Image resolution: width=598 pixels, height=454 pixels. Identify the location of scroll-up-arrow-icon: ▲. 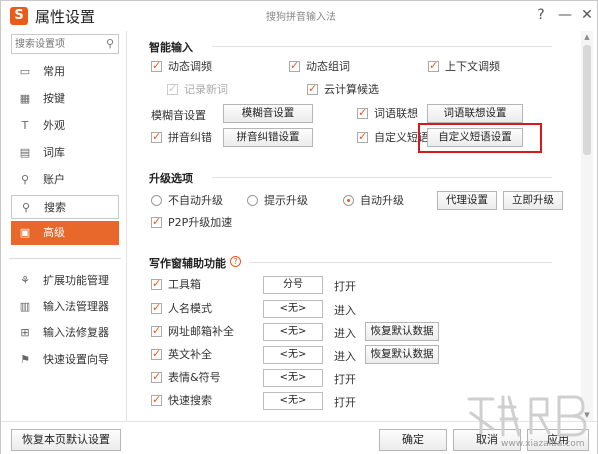
(587, 37).